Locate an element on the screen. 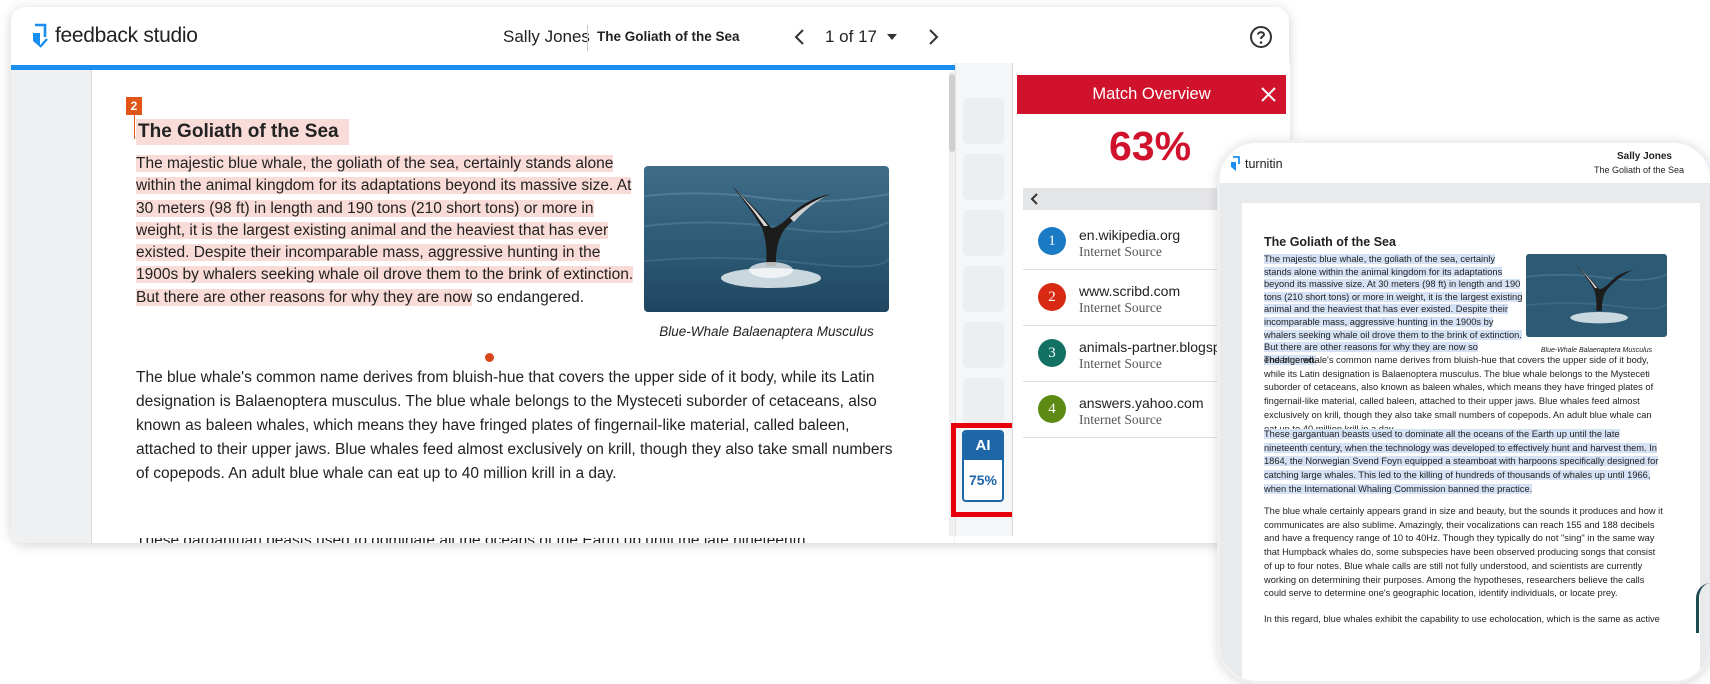 Image resolution: width=1710 pixels, height=684 pixels. paper-title: The Goliath of the Sea is located at coordinates (668, 36).